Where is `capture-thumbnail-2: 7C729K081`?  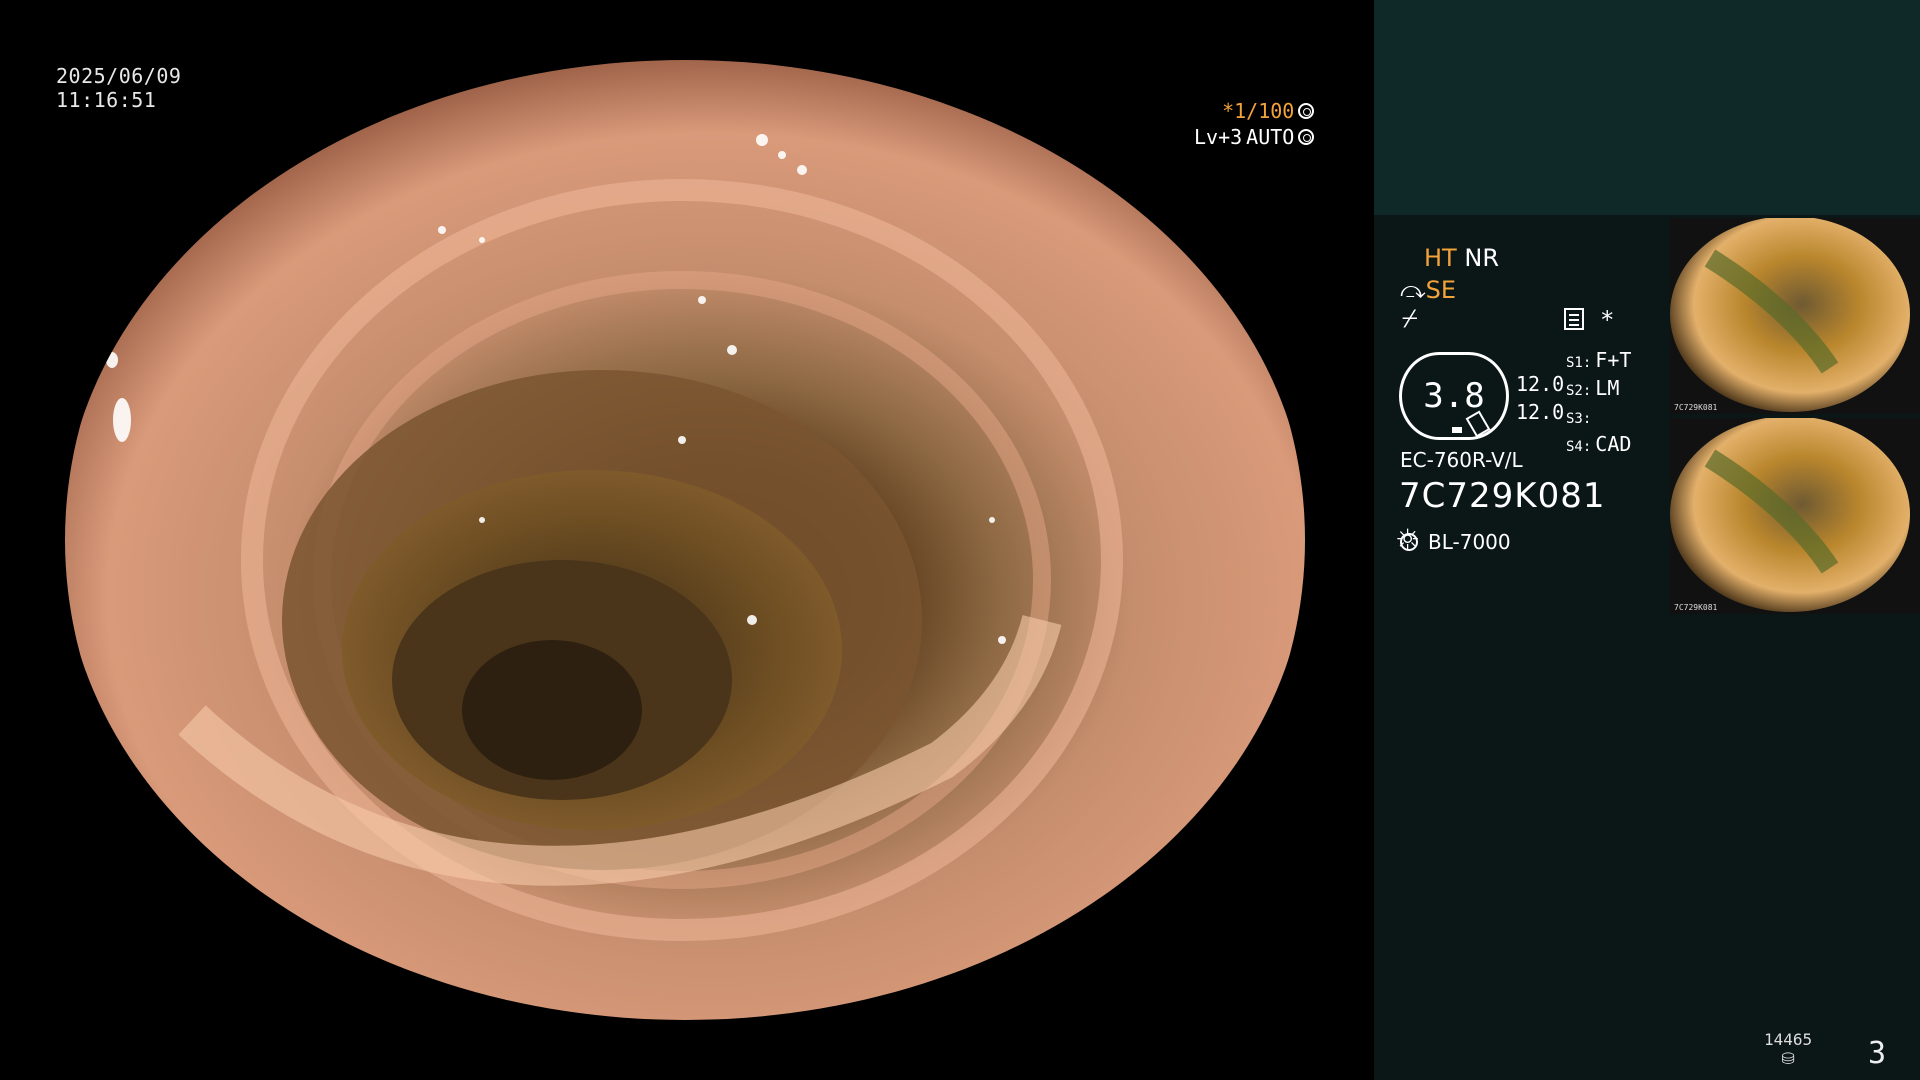 capture-thumbnail-2: 7C729K081 is located at coordinates (1795, 516).